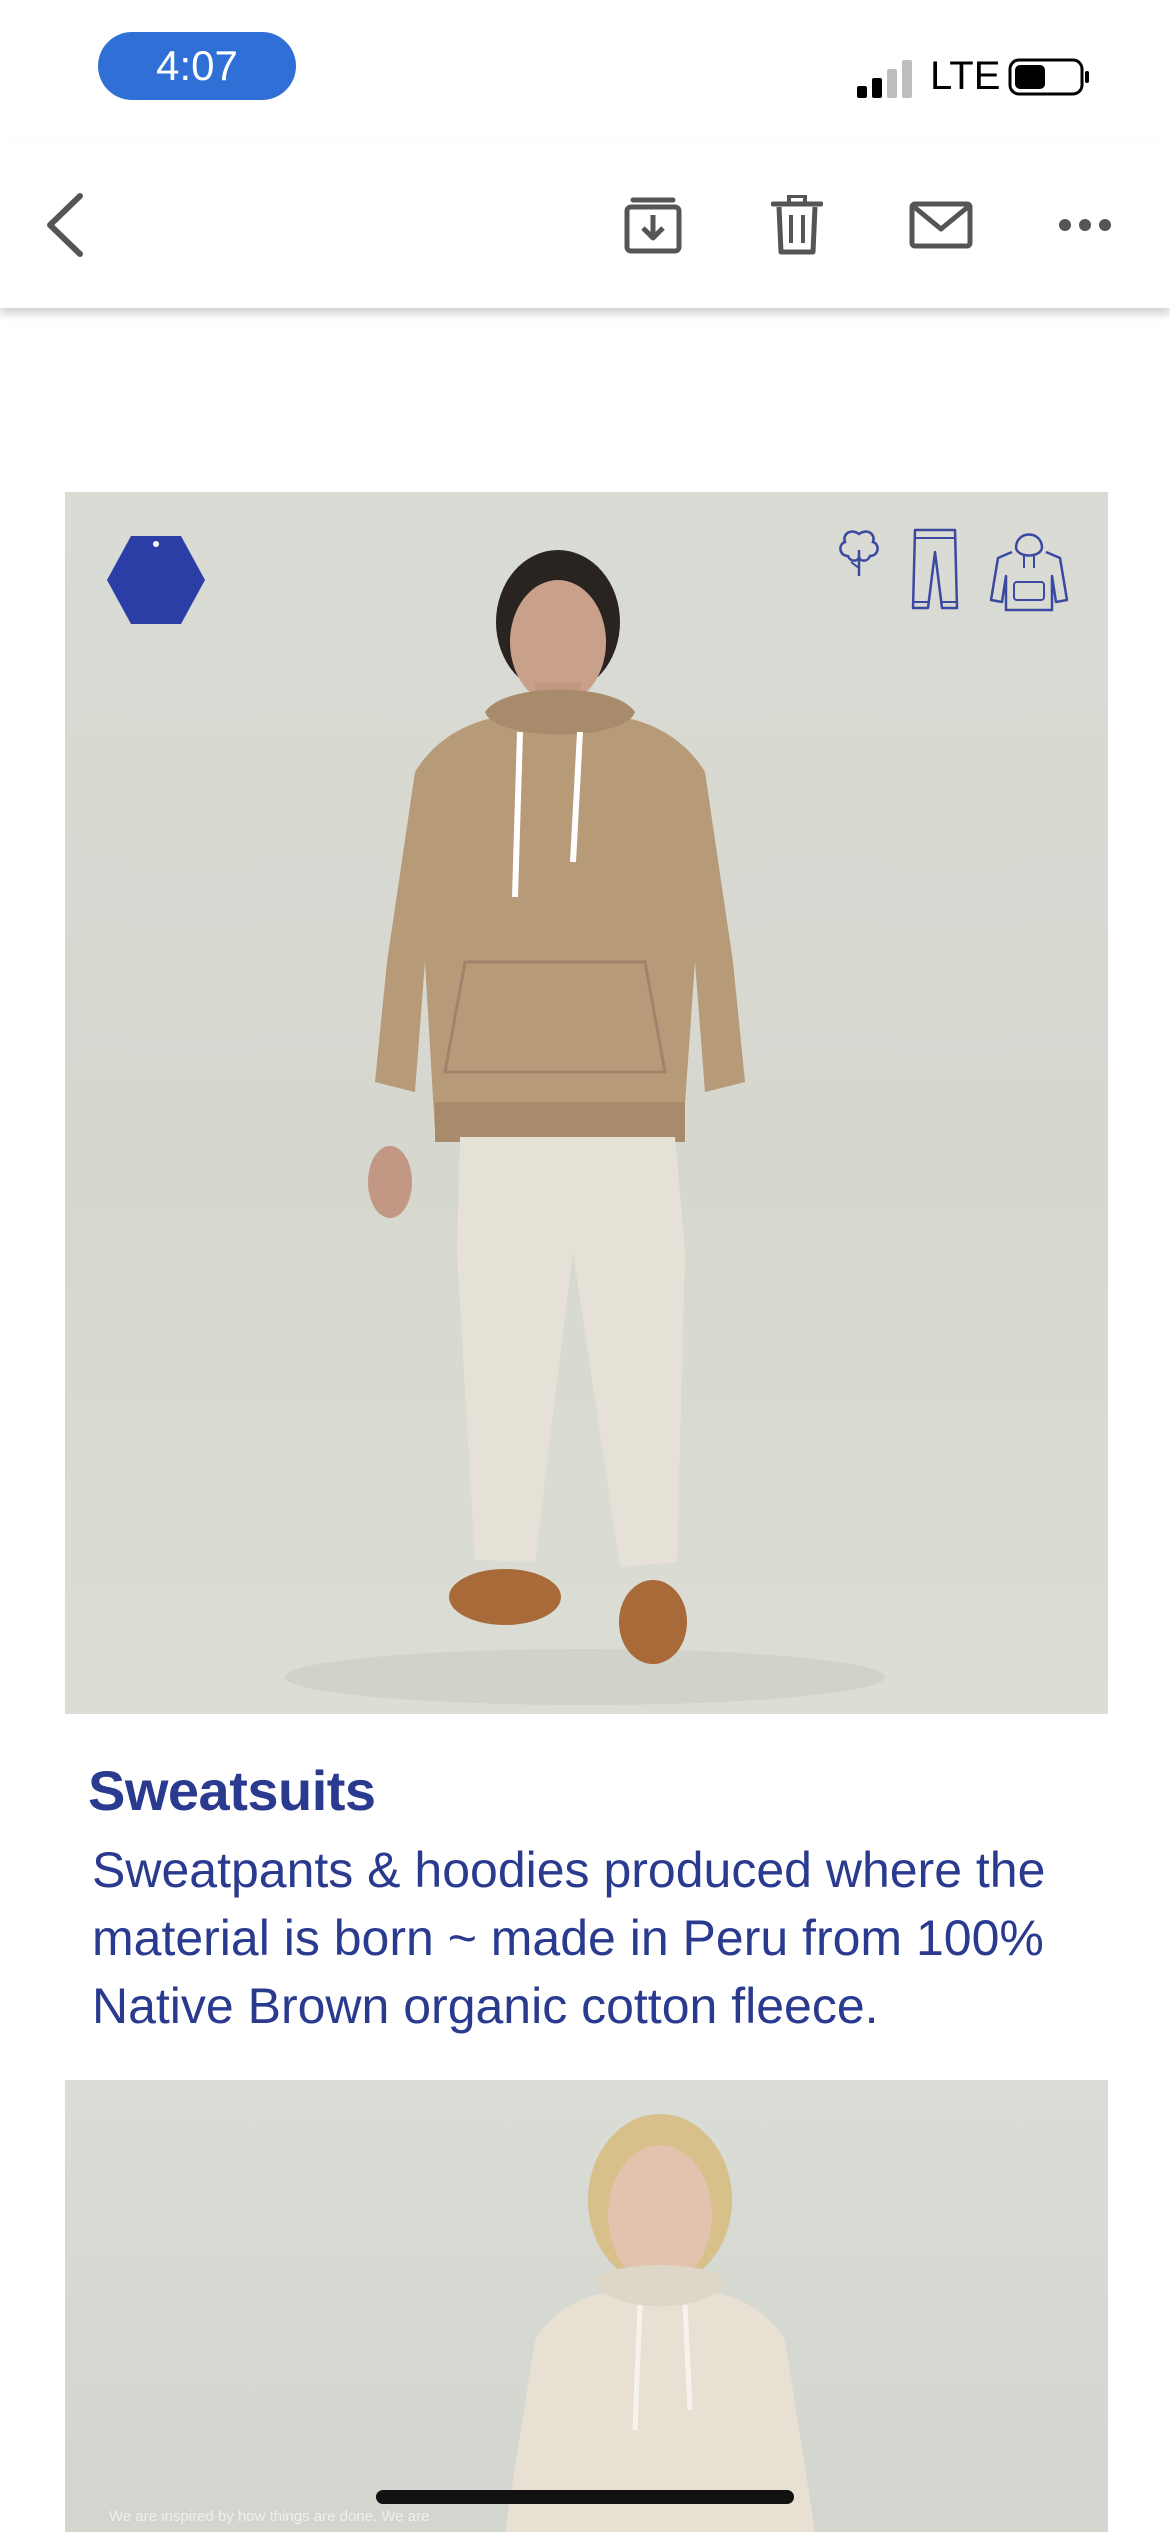 The image size is (1170, 2532). What do you see at coordinates (660, 2323) in the screenshot?
I see `model-second-photo` at bounding box center [660, 2323].